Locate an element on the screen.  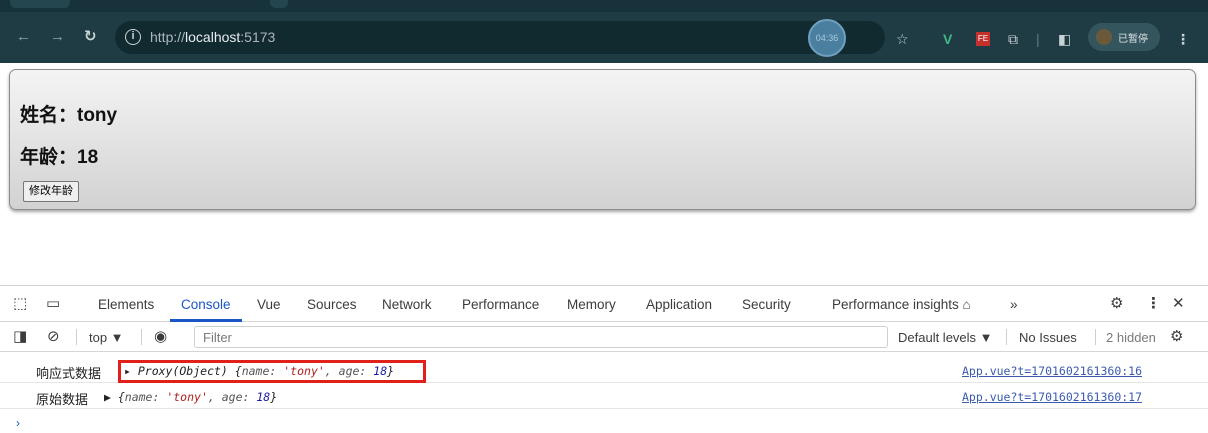
vue-devtools-icon: V is located at coordinates (947, 39).